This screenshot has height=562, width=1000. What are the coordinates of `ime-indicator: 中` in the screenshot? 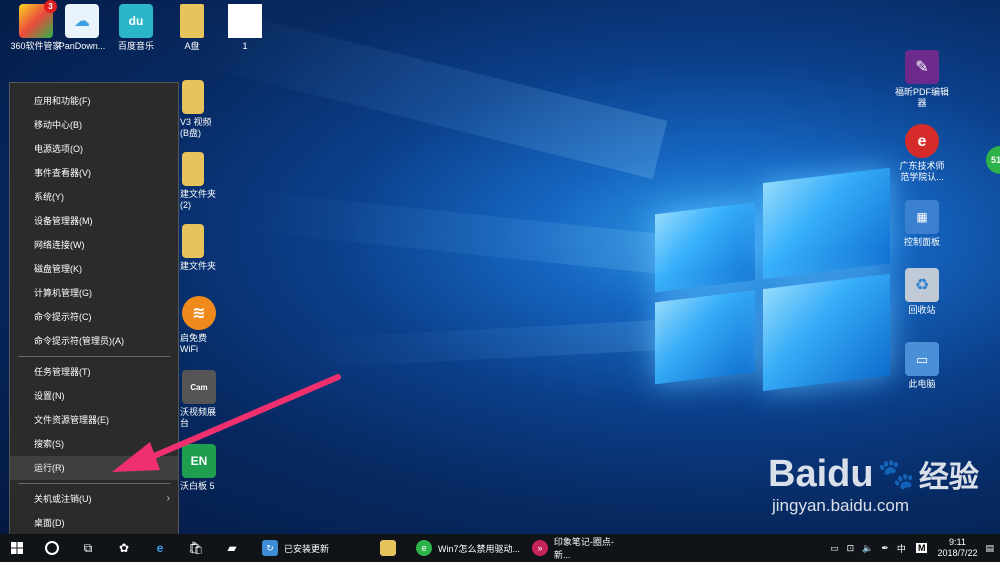 It's located at (901, 548).